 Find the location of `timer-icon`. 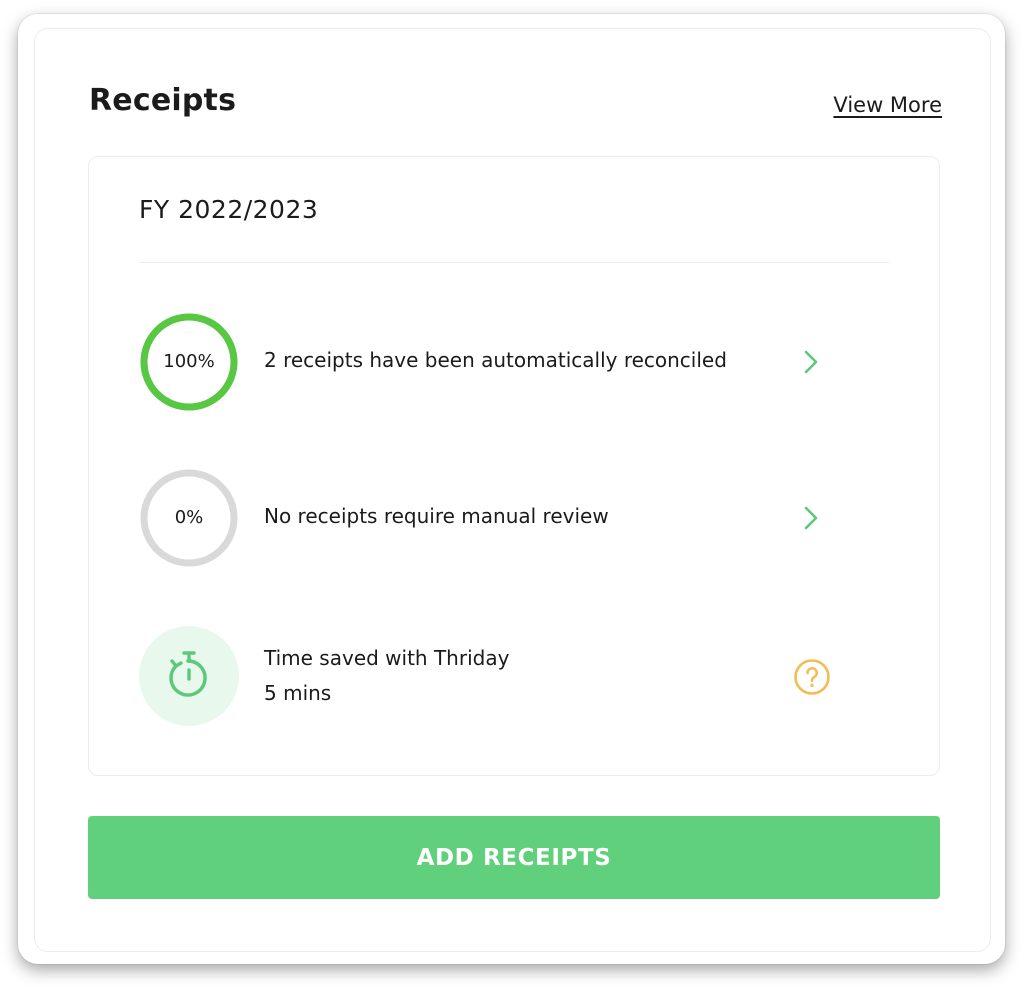

timer-icon is located at coordinates (188, 674).